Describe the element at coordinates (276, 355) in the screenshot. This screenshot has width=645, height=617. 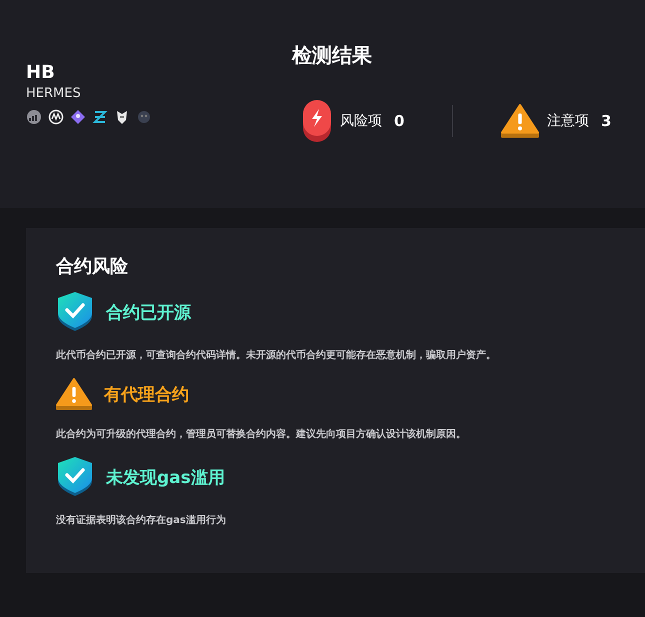
I see `check-description: 此代币合约已开源，可查询合约代码详情。未开源的代币合约更可能存在恶意机制，骗取用户资产。` at that location.